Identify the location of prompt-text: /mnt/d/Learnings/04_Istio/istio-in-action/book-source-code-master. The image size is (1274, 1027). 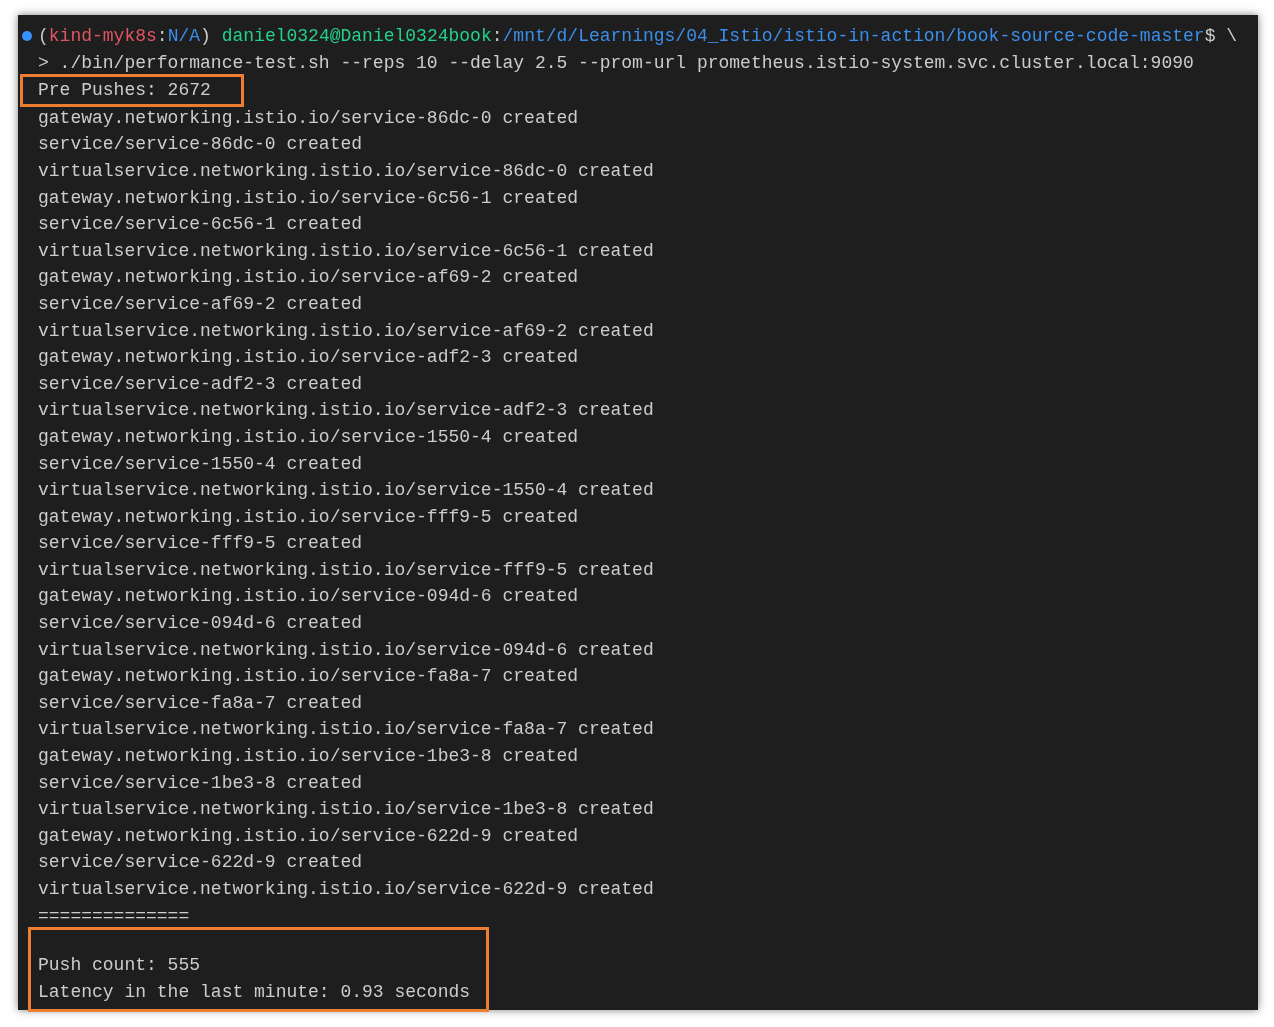
(853, 36).